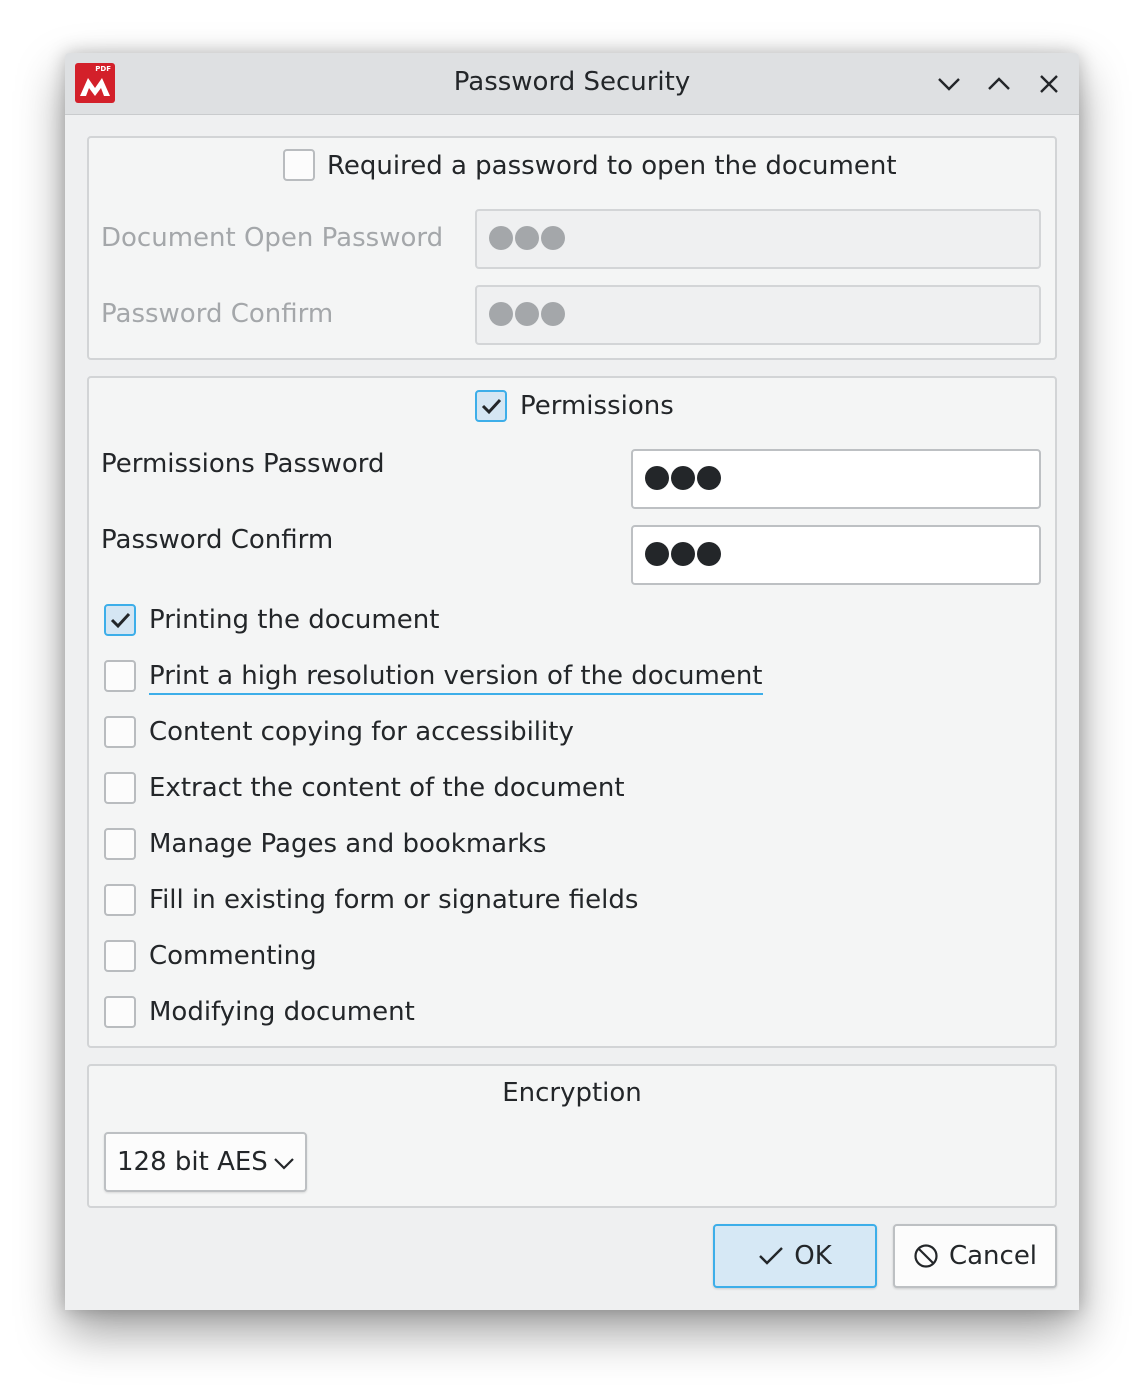  I want to click on require-open-password-label: Required a password to open the document, so click(612, 166).